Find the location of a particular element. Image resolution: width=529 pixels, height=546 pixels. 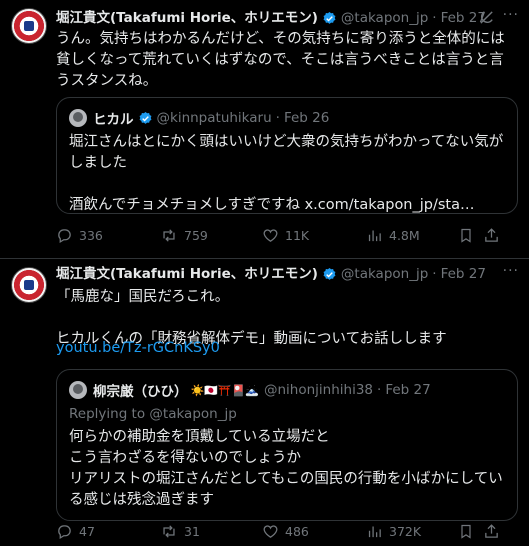

action-bar: 47 31 486 372K is located at coordinates (287, 532).